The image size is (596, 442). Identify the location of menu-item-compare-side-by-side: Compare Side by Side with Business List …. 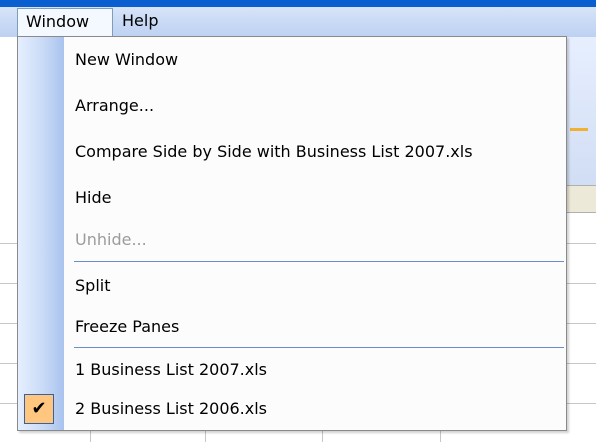
(314, 152).